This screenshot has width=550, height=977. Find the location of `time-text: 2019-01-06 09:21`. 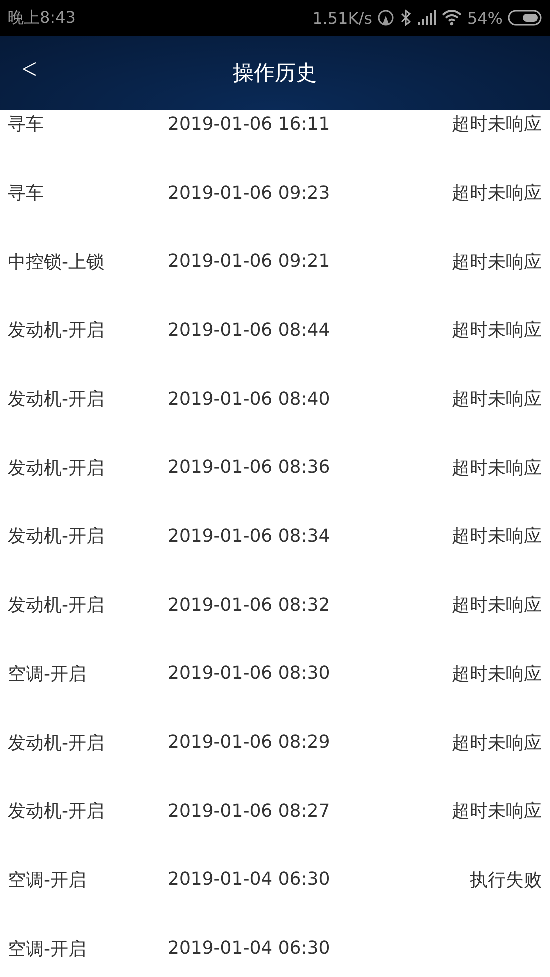

time-text: 2019-01-06 09:21 is located at coordinates (250, 261).